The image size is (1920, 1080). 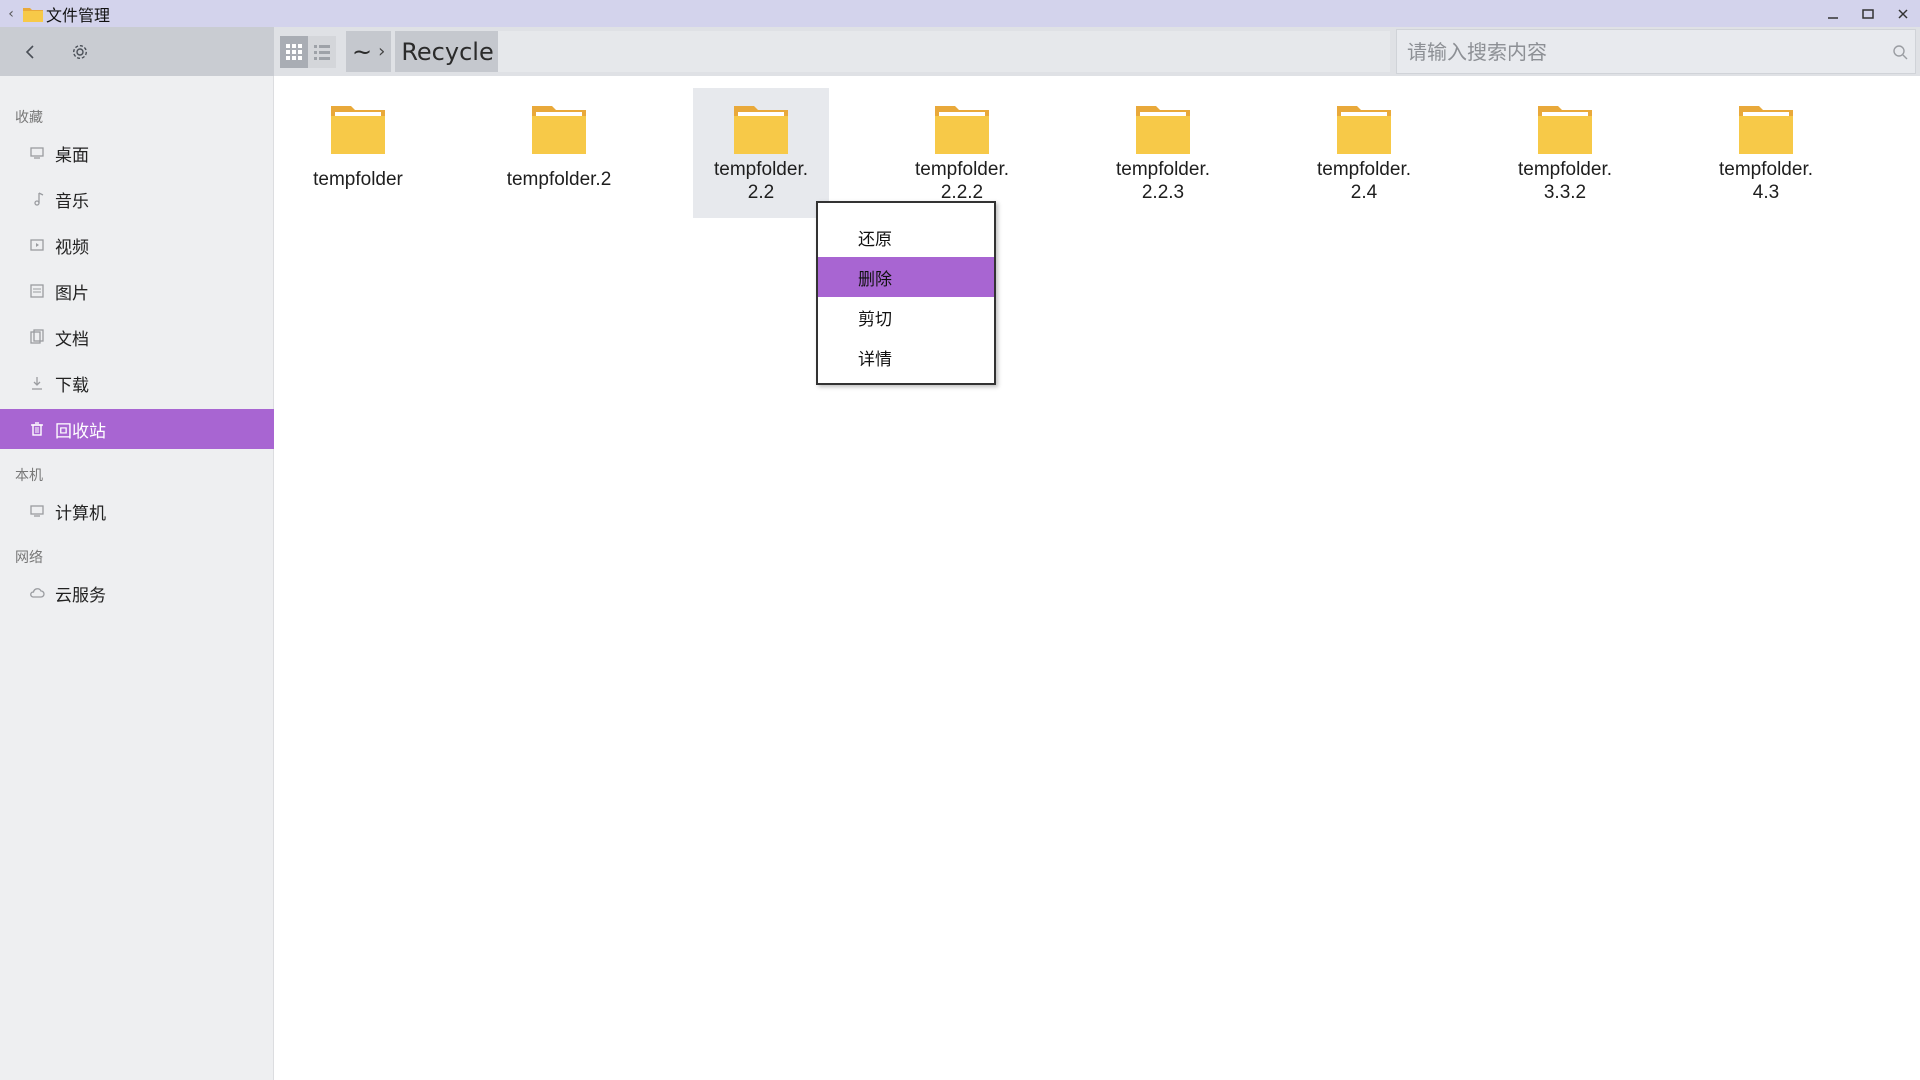 What do you see at coordinates (559, 179) in the screenshot?
I see `file-name: tempfolder.2` at bounding box center [559, 179].